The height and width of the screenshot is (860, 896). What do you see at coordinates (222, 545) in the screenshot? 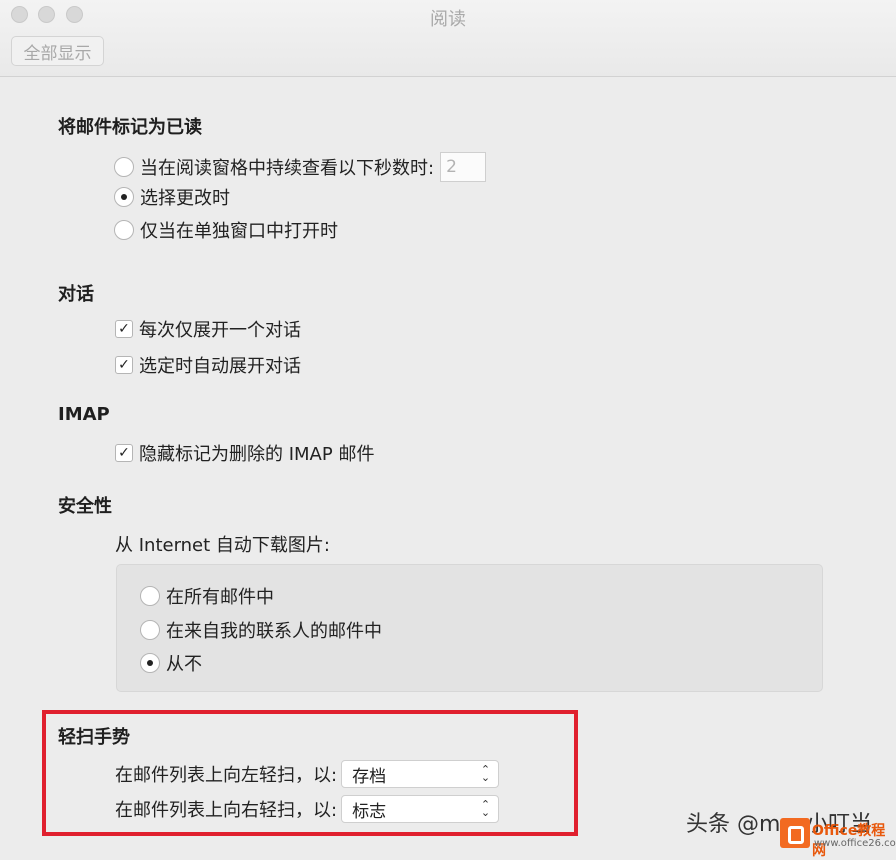
I see `download-images-label: 从 Internet 自动下载图片:` at bounding box center [222, 545].